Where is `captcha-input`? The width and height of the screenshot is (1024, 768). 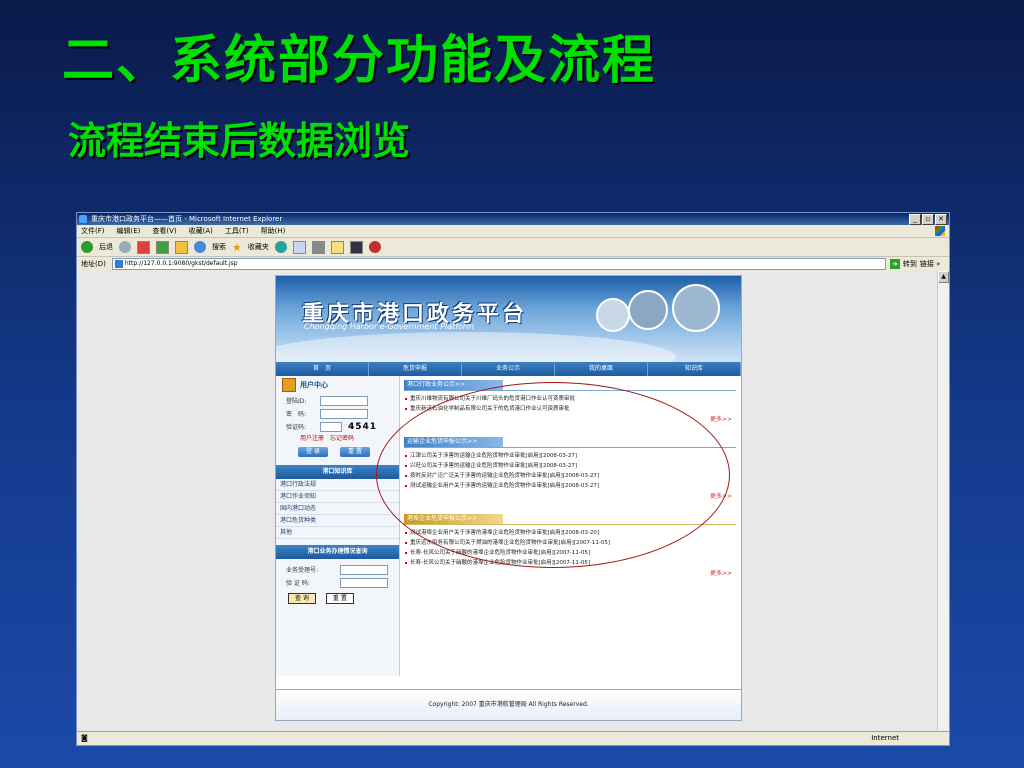 captcha-input is located at coordinates (331, 426).